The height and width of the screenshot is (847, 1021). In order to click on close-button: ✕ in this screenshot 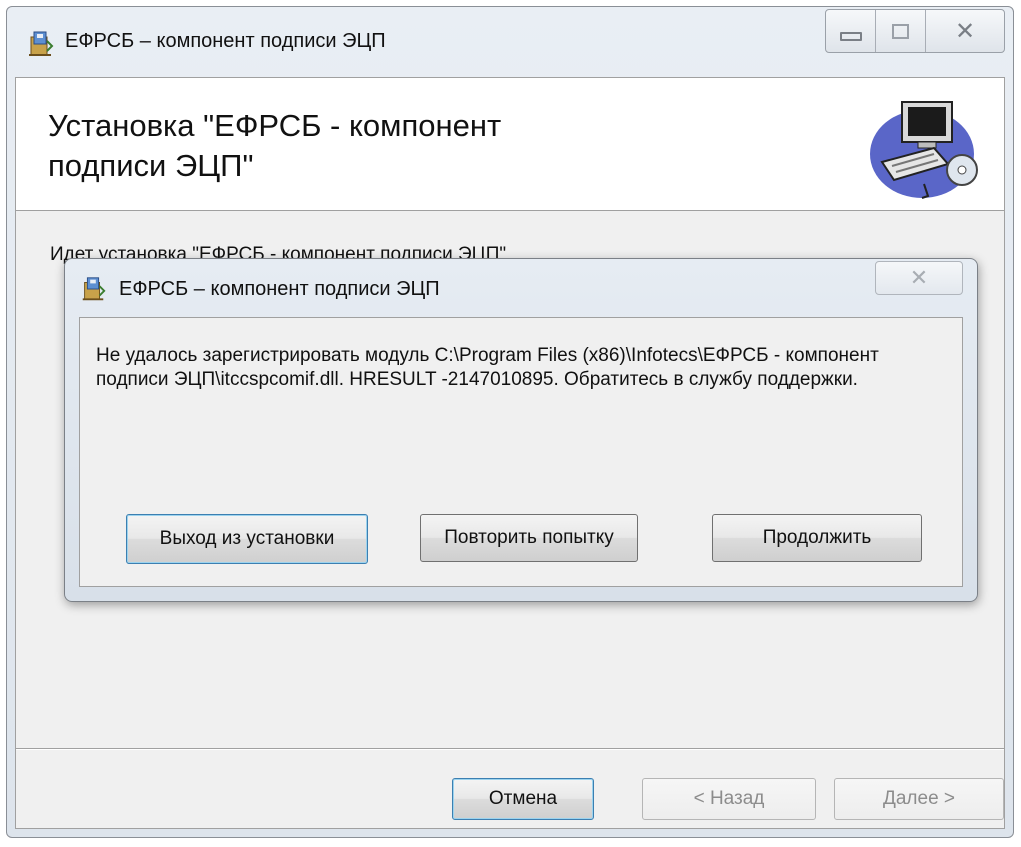, I will do `click(965, 31)`.